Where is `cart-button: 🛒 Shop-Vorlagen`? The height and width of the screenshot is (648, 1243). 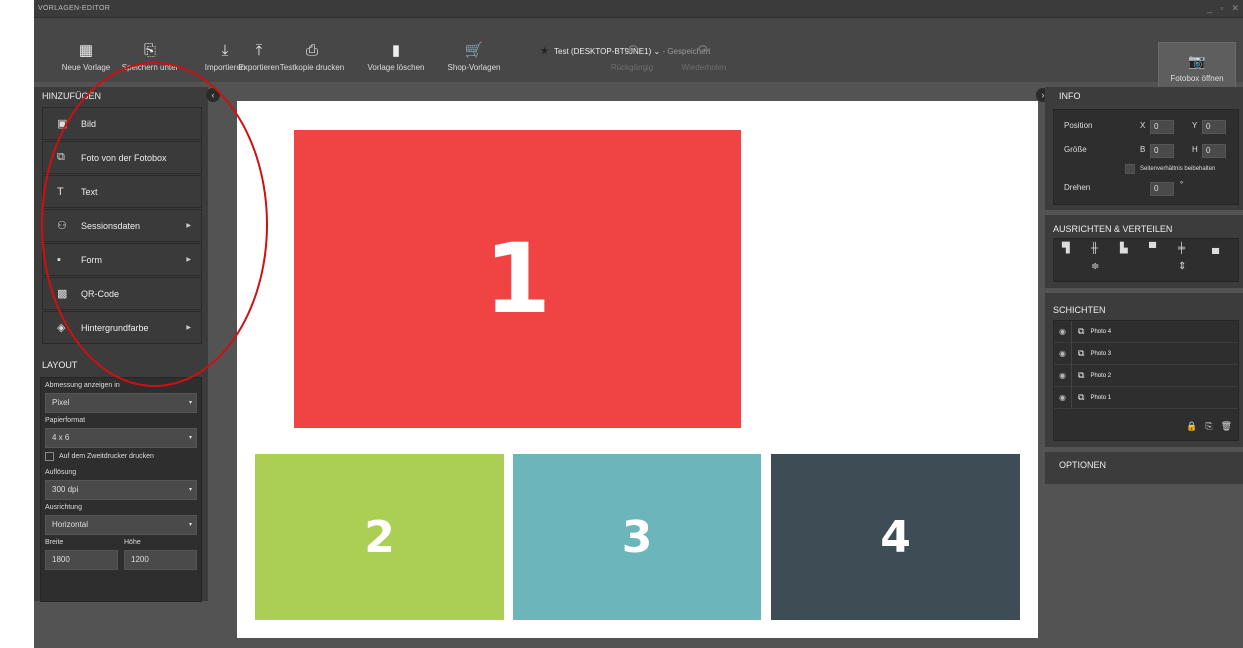 cart-button: 🛒 Shop-Vorlagen is located at coordinates (474, 57).